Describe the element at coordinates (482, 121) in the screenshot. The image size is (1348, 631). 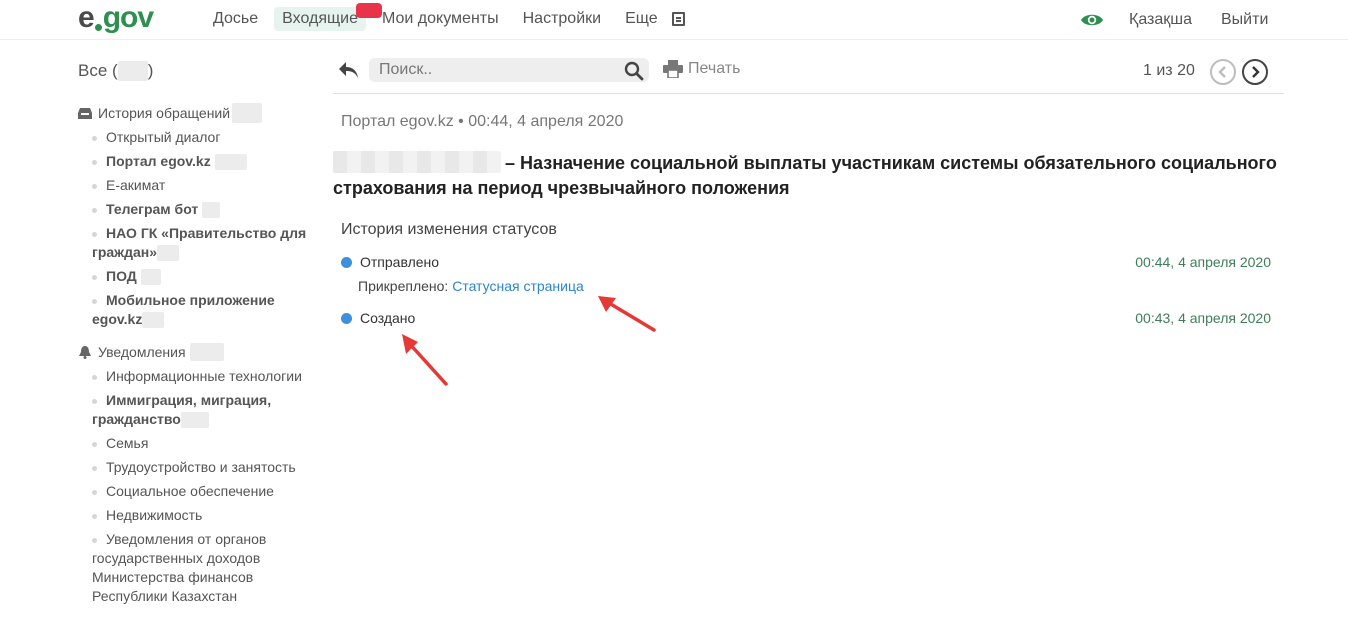
I see `message-meta: Портал egov.kz • 00:44, 4 апреля 2020` at that location.